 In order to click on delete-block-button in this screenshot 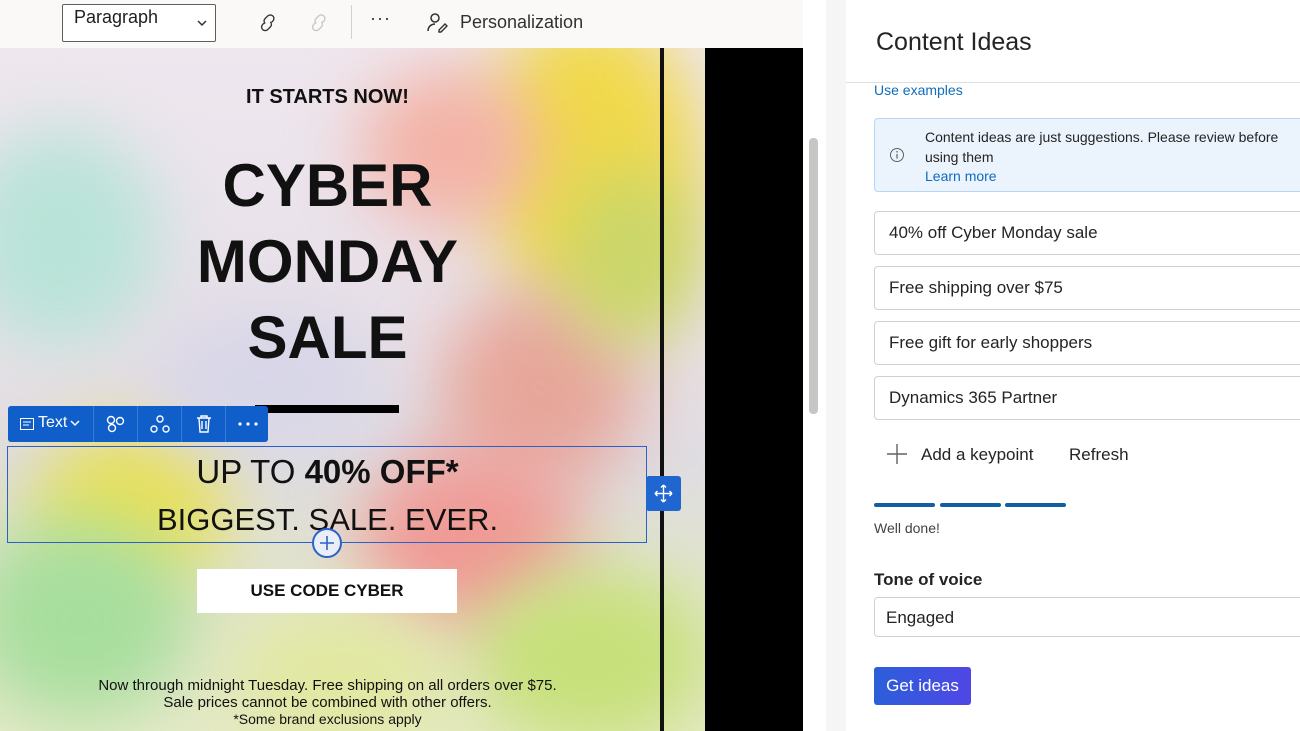, I will do `click(203, 424)`.